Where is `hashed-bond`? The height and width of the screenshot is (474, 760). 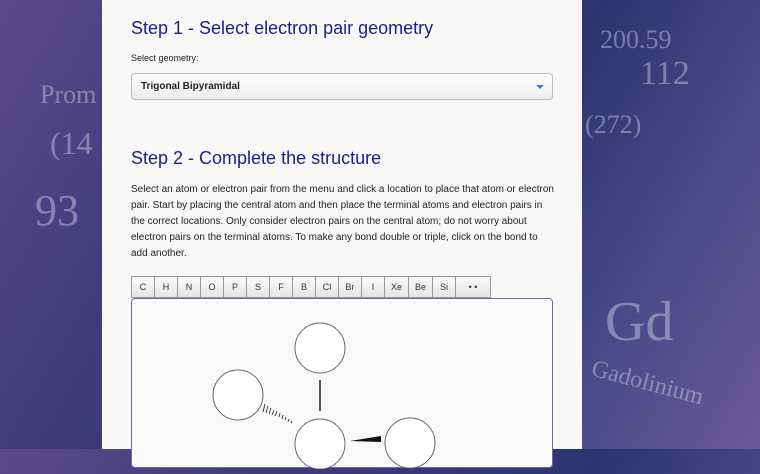
hashed-bond is located at coordinates (277, 413).